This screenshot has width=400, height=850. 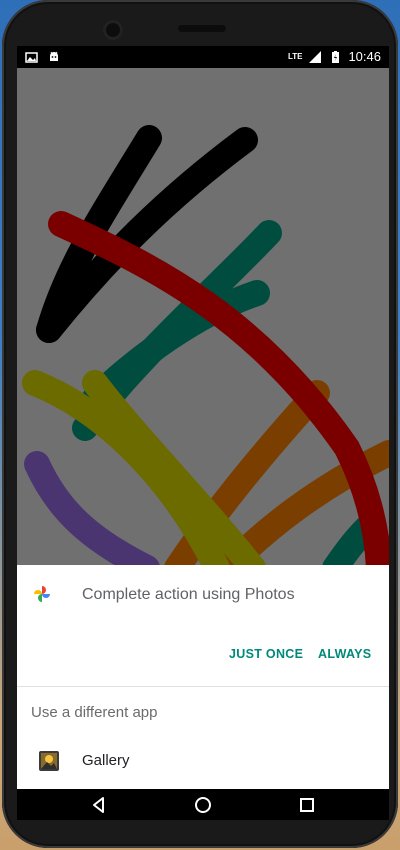 I want to click on home-icon, so click(x=203, y=805).